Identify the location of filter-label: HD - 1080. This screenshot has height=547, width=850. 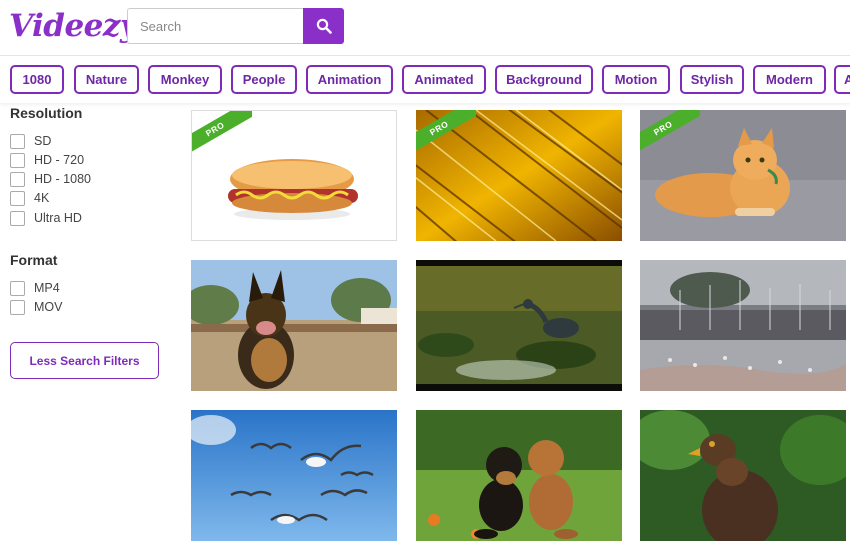
(62, 179).